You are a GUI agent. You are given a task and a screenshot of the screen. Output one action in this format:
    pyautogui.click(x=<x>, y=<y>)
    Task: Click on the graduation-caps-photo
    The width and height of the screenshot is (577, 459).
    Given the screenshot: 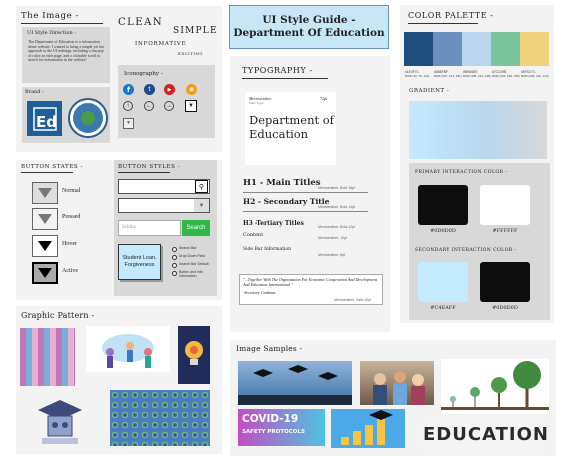 What is the action you would take?
    pyautogui.click(x=295, y=383)
    